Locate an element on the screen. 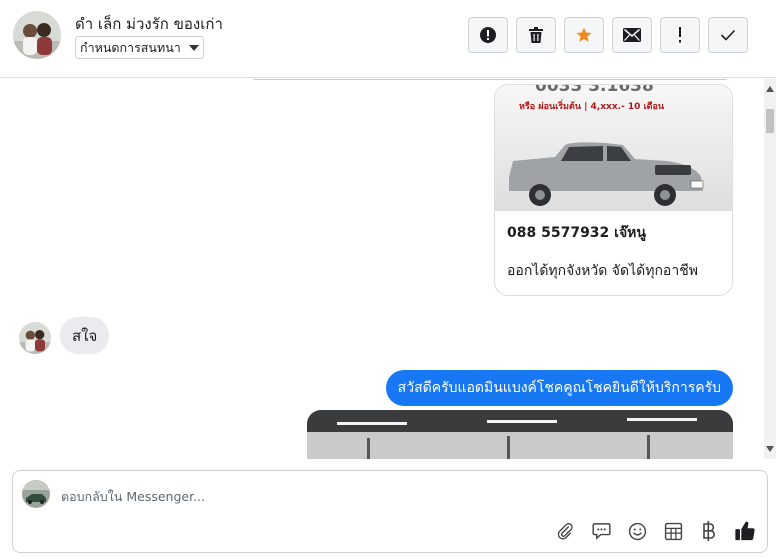 Image resolution: width=776 pixels, height=559 pixels. table-icon is located at coordinates (673, 531).